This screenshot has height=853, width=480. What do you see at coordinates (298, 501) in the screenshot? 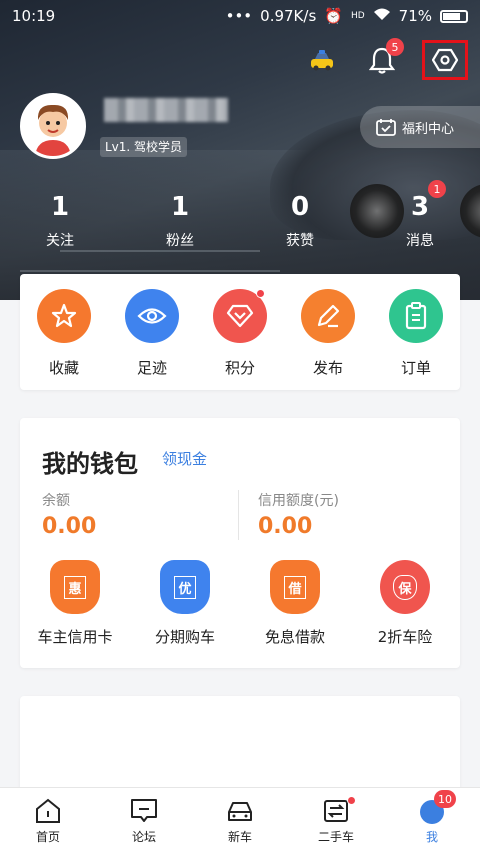
I see `credit-label: 信用额度(元)` at bounding box center [298, 501].